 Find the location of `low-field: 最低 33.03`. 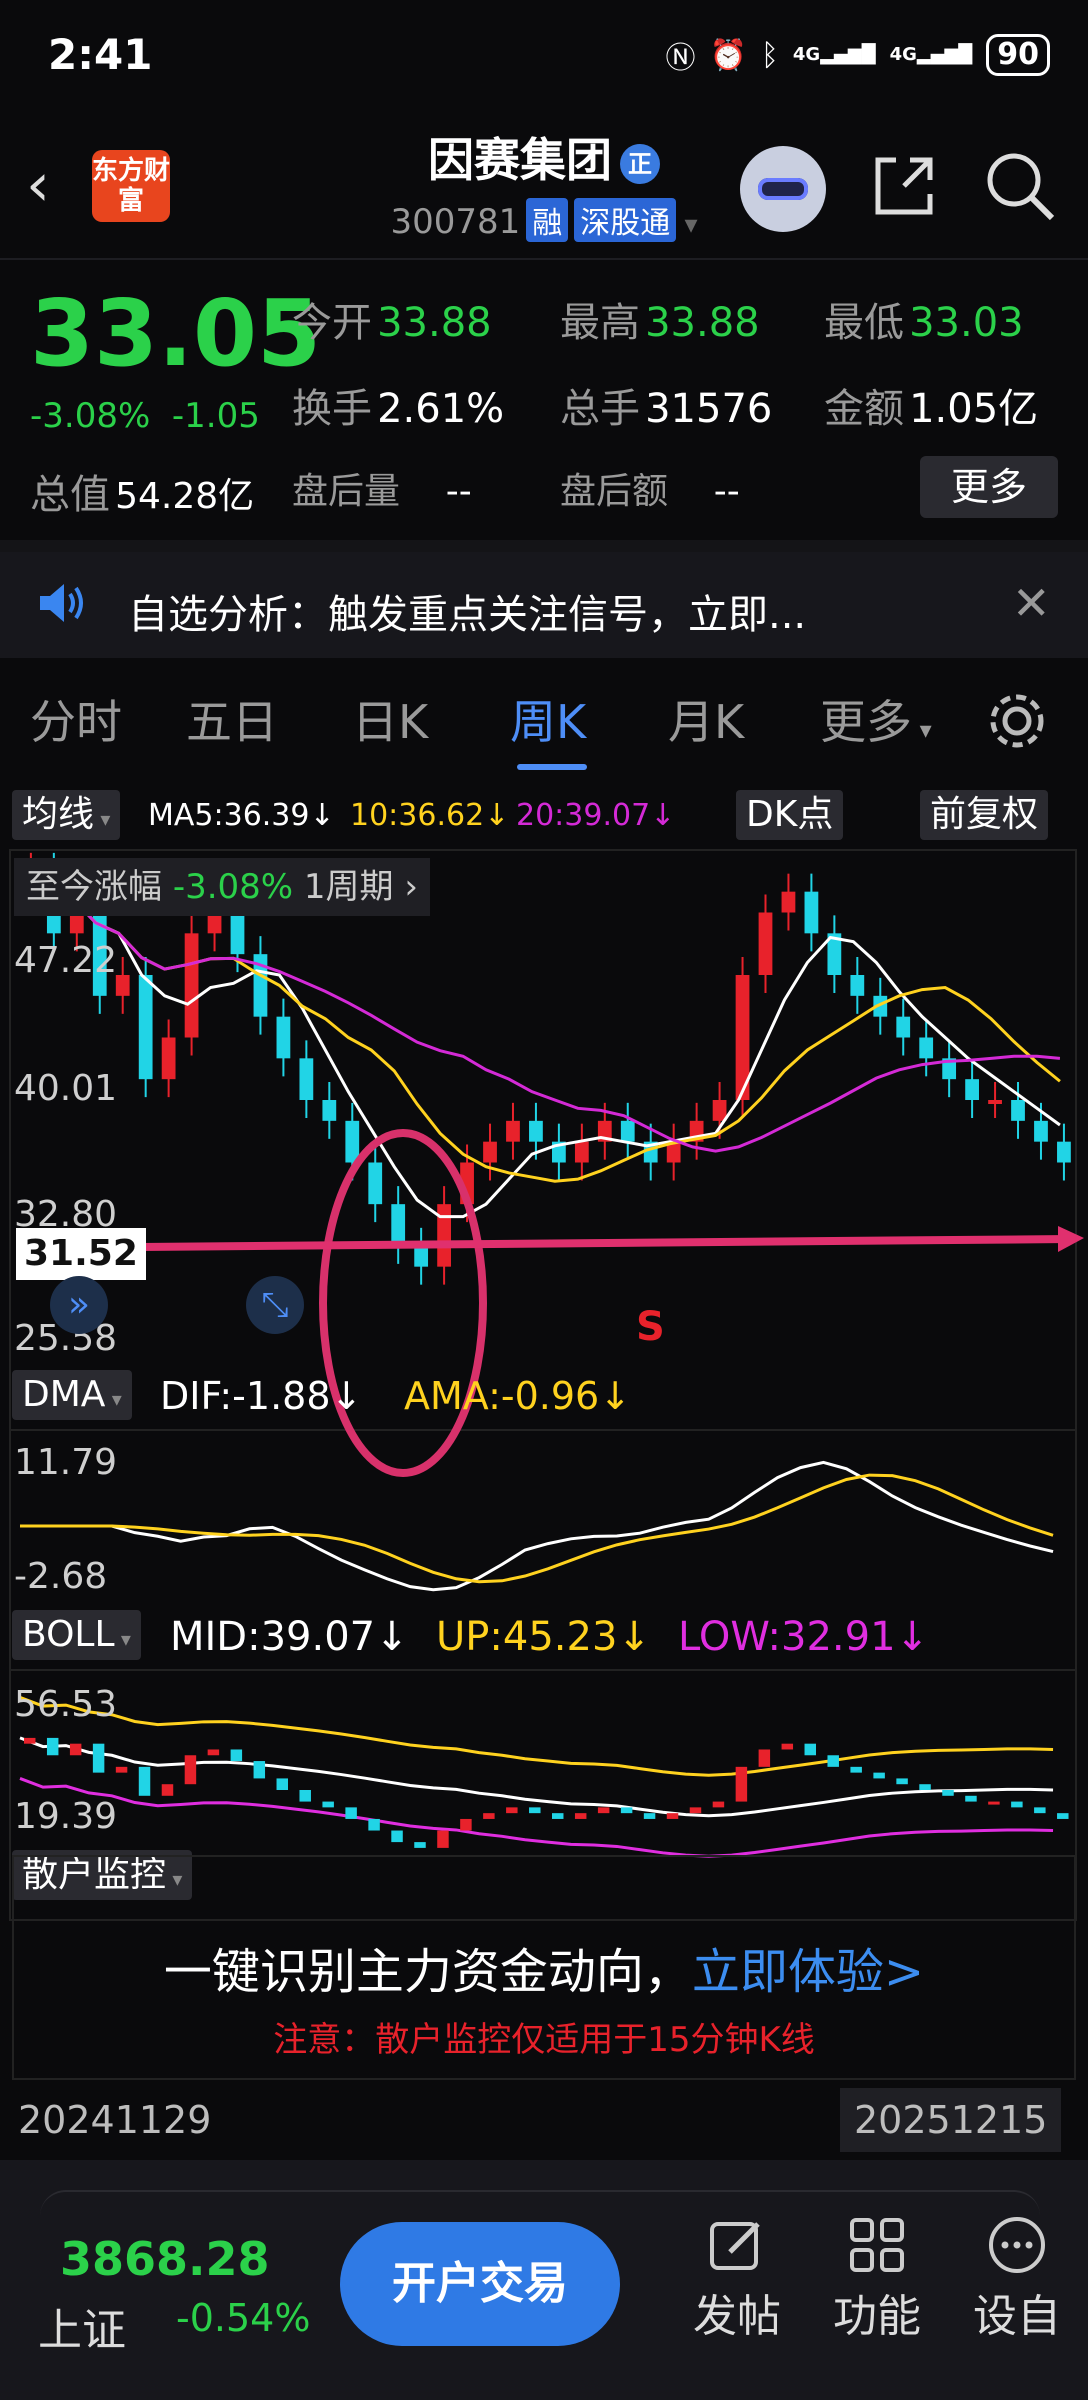

low-field: 最低 33.03 is located at coordinates (924, 323).